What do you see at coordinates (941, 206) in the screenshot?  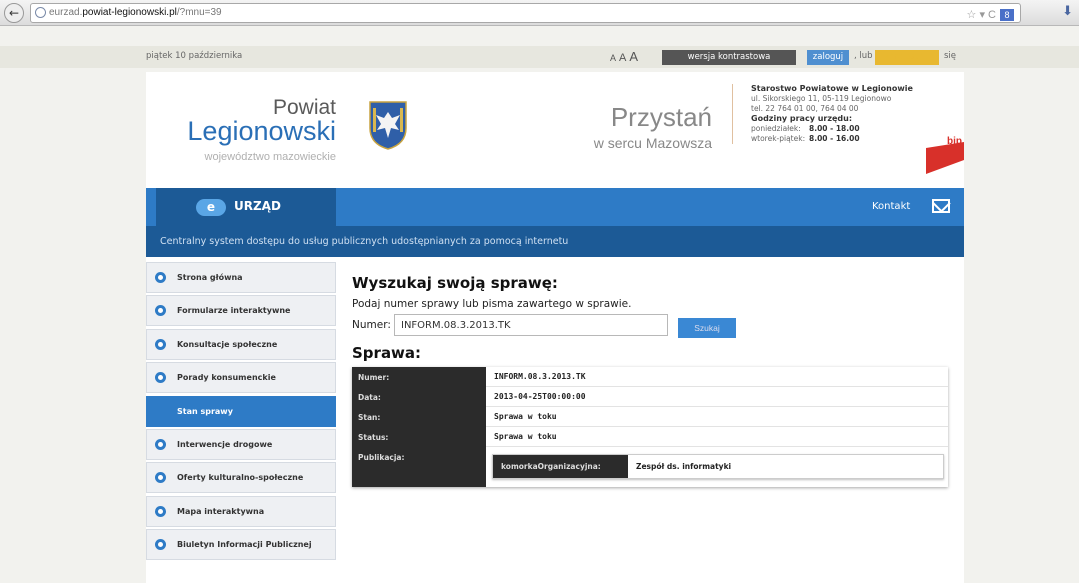 I see `mail-icon` at bounding box center [941, 206].